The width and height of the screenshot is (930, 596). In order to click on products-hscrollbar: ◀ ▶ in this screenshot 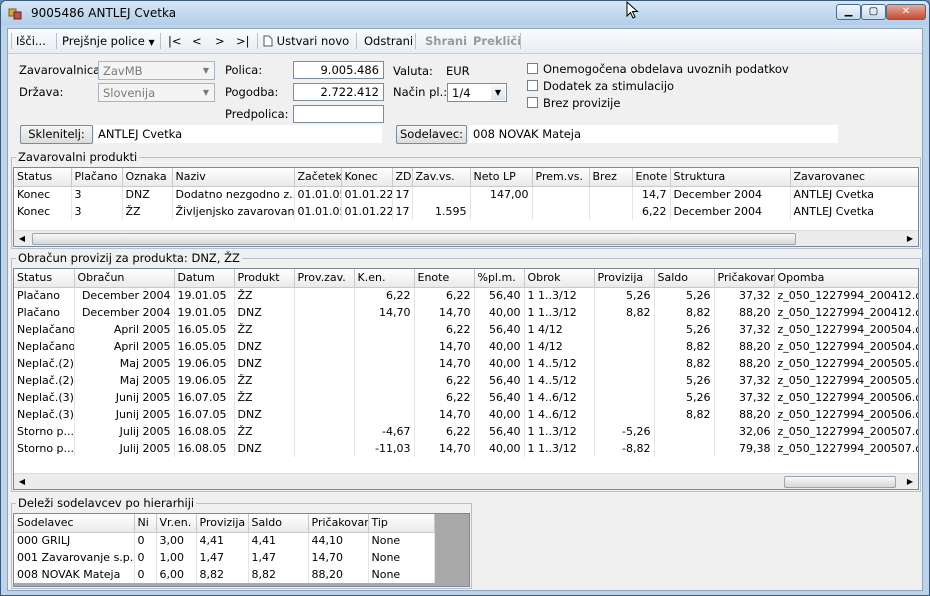, I will do `click(466, 238)`.